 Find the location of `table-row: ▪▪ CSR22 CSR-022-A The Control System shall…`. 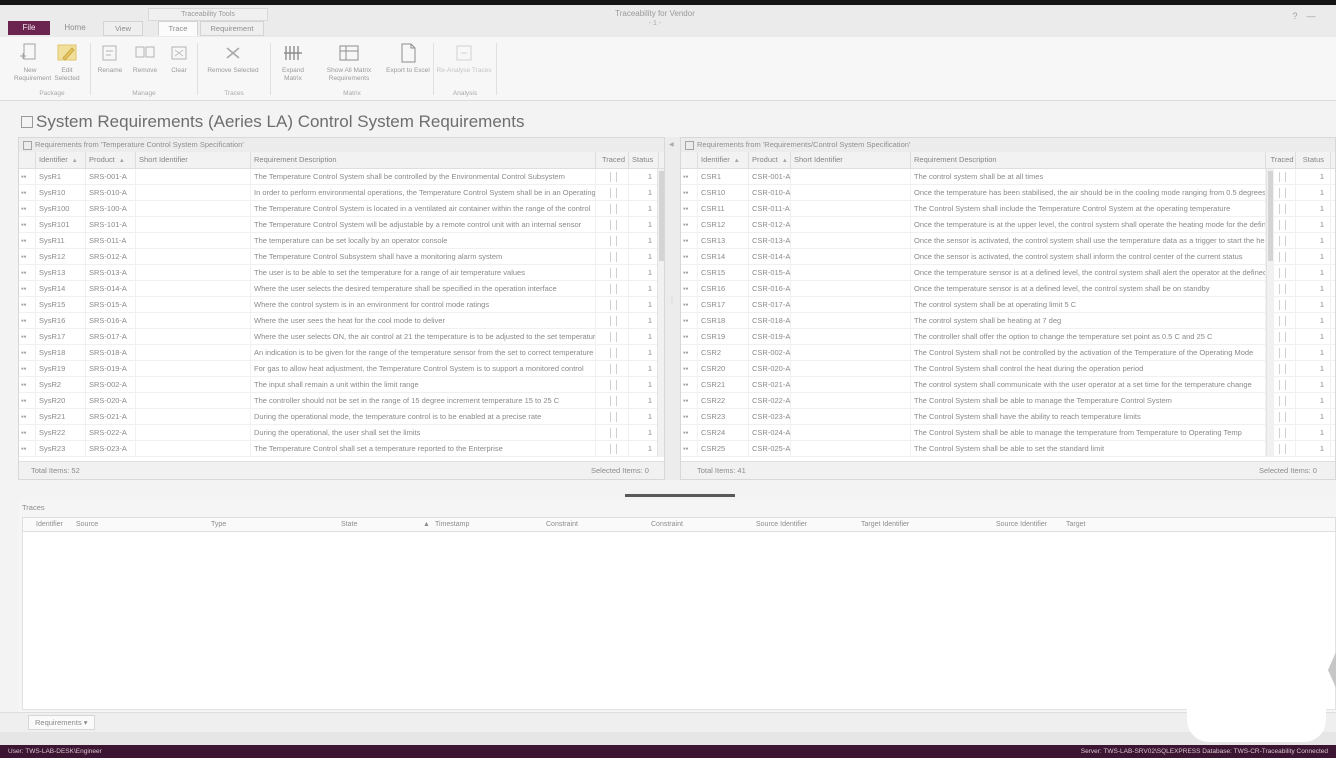

table-row: ▪▪ CSR22 CSR-022-A The Control System shall… is located at coordinates (1008, 401).